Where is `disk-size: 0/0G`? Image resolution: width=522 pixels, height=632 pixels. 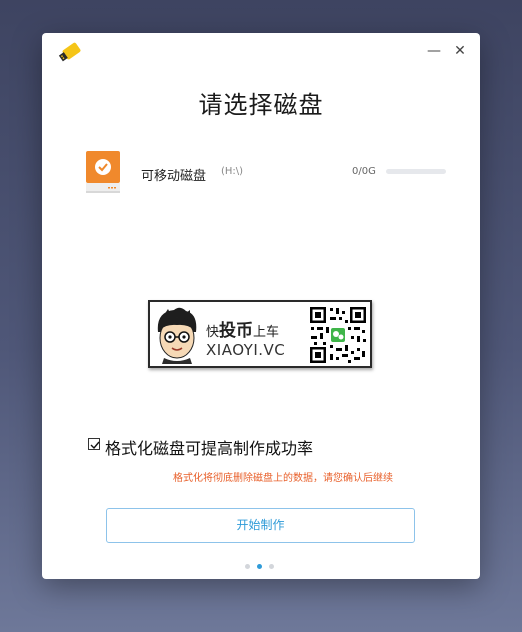 disk-size: 0/0G is located at coordinates (364, 171).